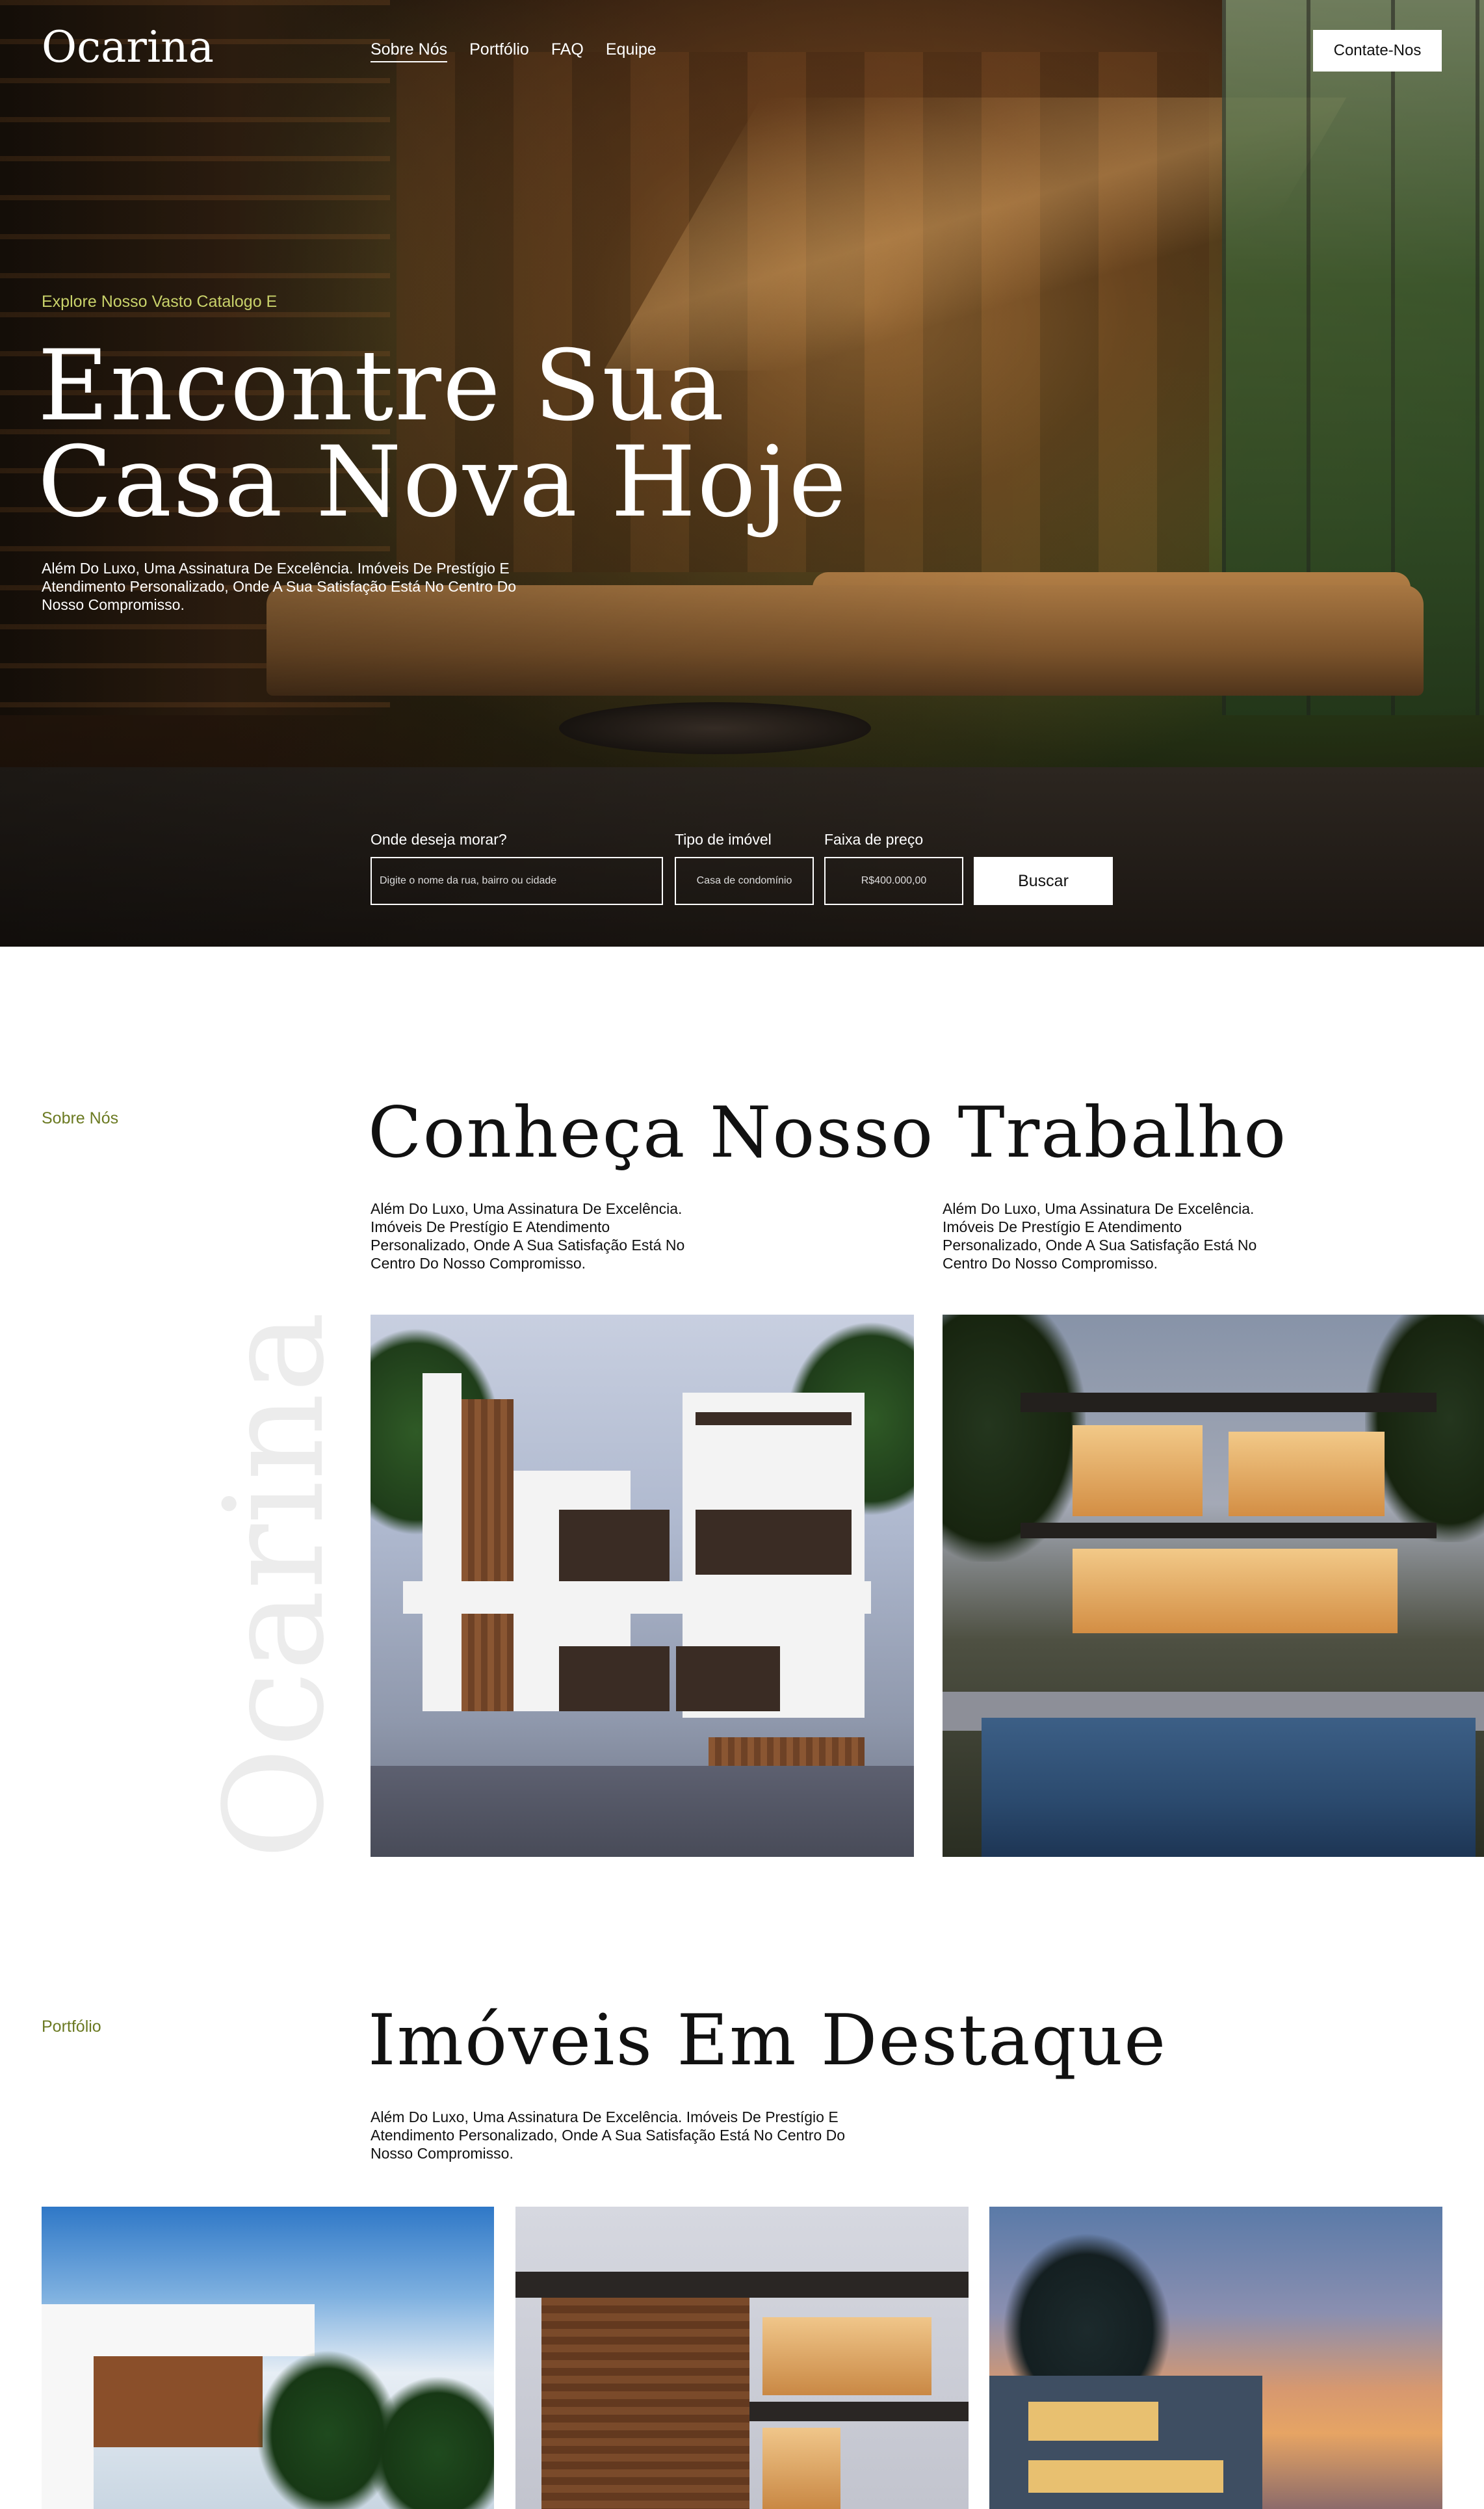 This screenshot has width=1484, height=2509. I want to click on price-range-value: R$400.000,00, so click(894, 880).